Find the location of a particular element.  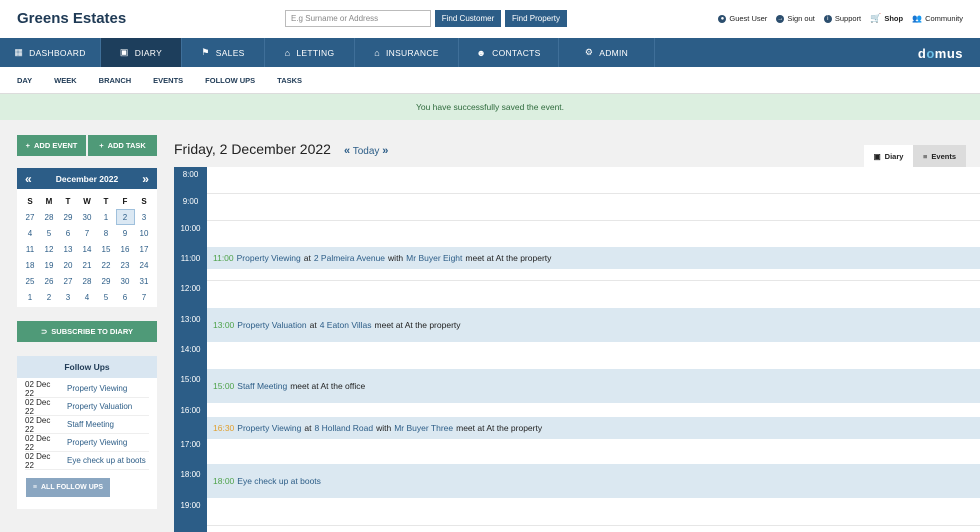

calendar-day-header: T is located at coordinates (68, 201).